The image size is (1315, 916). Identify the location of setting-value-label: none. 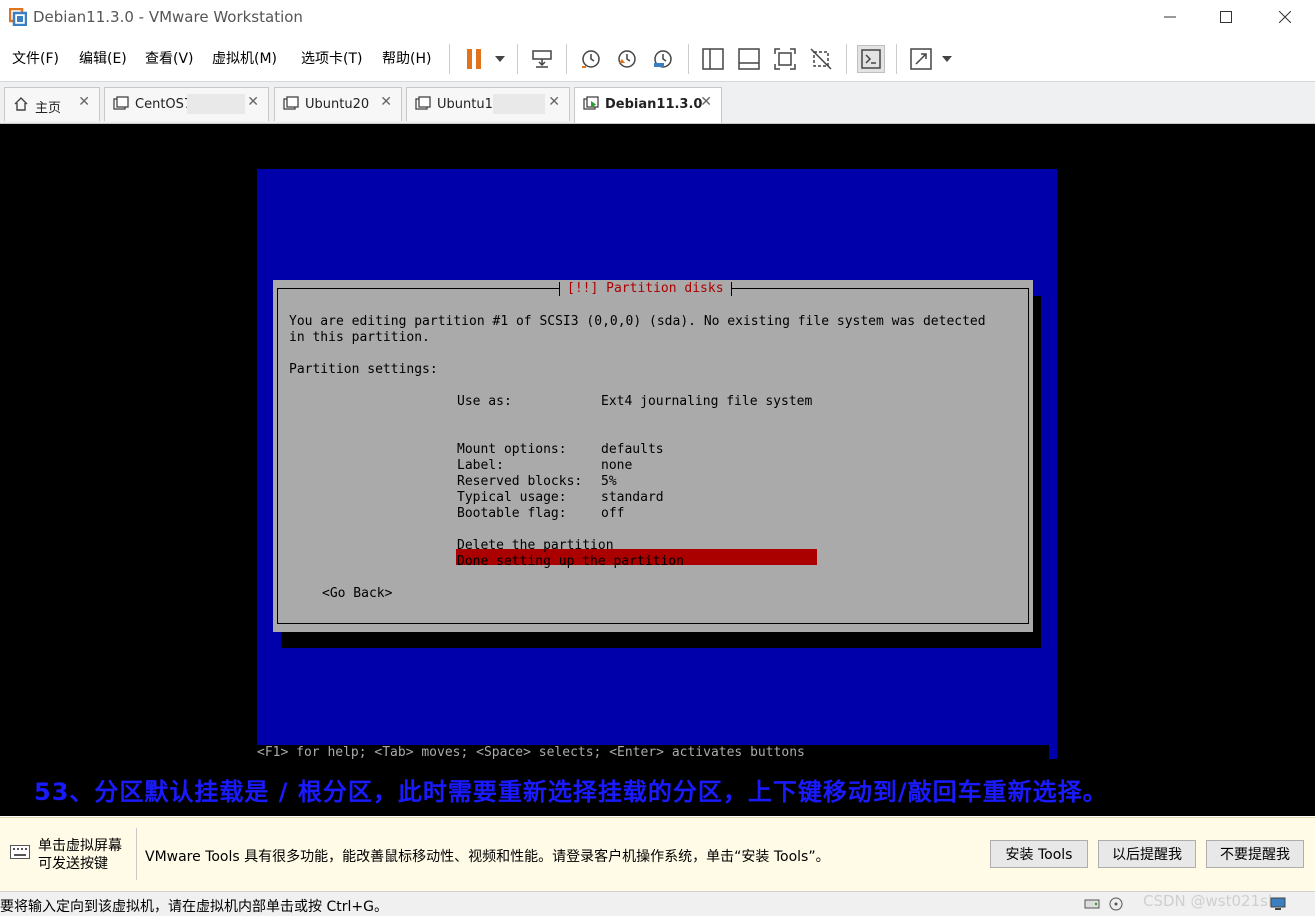
(616, 466).